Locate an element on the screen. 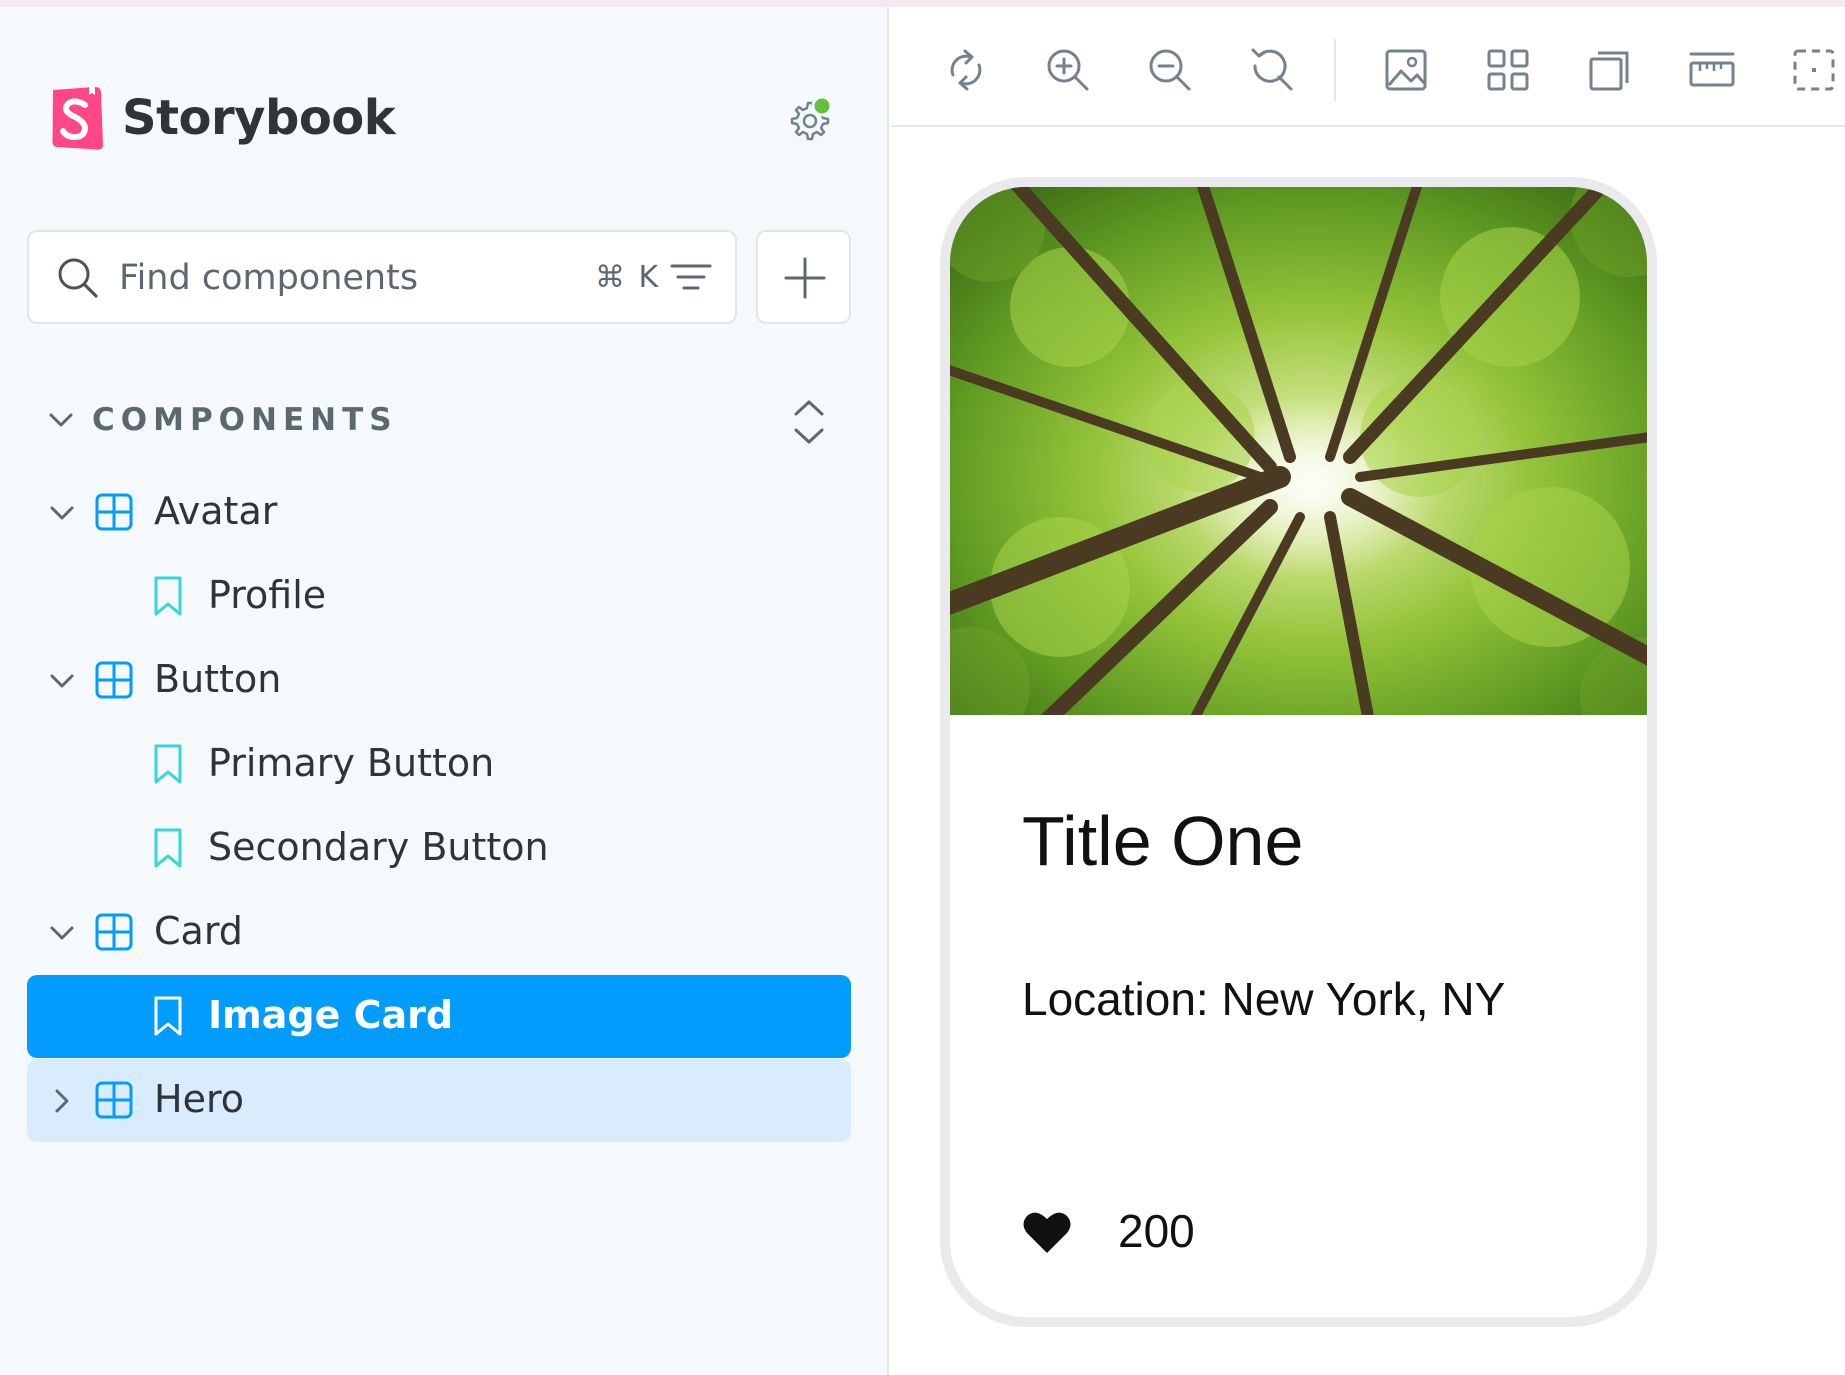  canvas-toolbar is located at coordinates (1368, 67).